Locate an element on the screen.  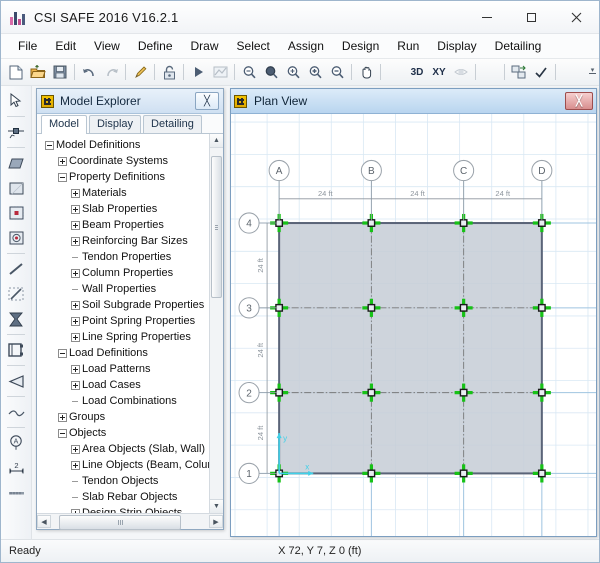
scroll-up-button: ▲ is located at coordinates (216, 141).